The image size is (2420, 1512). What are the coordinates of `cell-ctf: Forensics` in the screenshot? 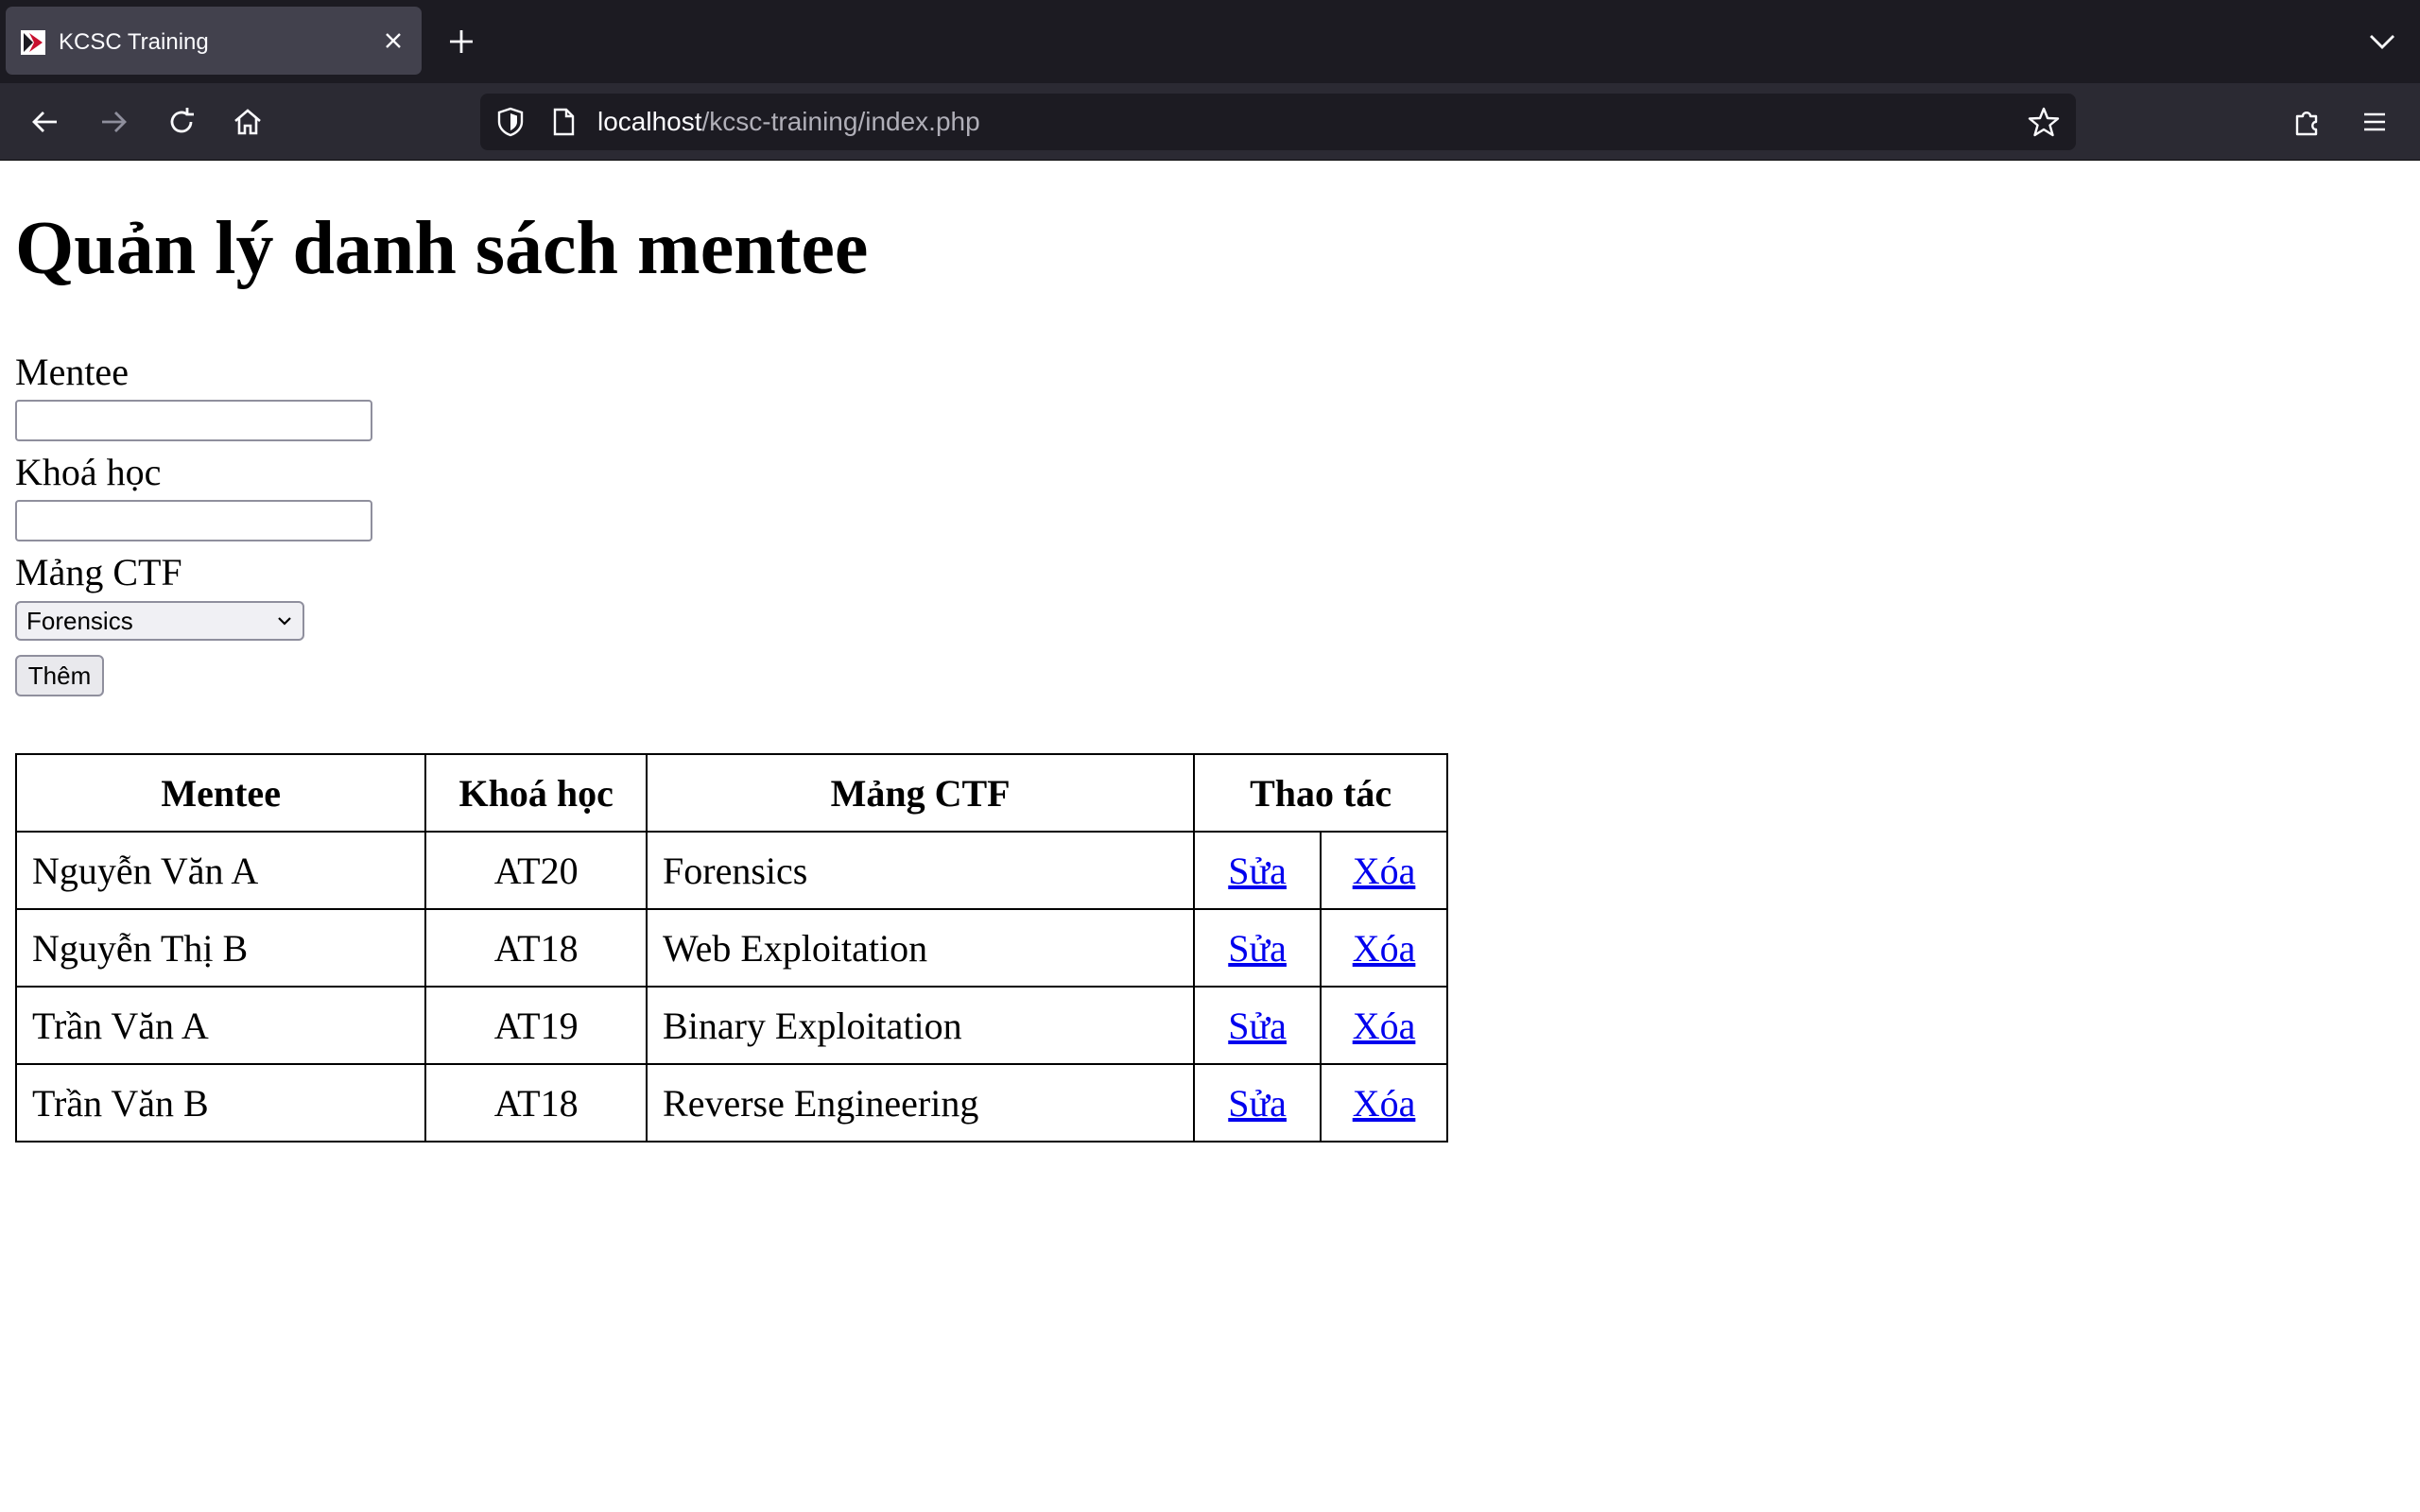 It's located at (921, 870).